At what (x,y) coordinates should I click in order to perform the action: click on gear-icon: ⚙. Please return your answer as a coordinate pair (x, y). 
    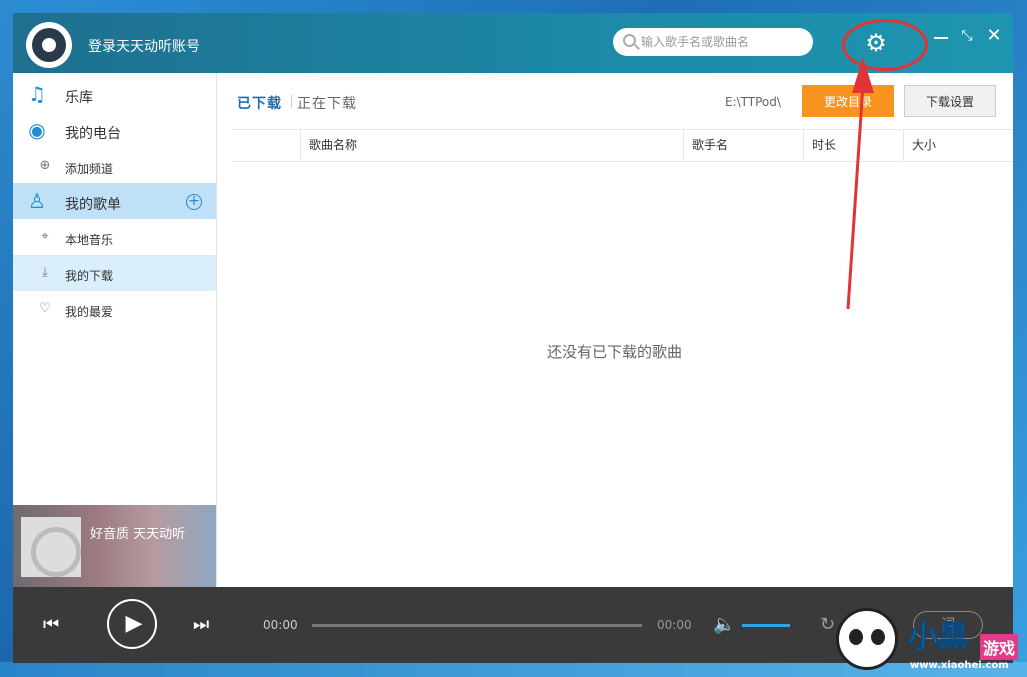
    Looking at the image, I should click on (876, 43).